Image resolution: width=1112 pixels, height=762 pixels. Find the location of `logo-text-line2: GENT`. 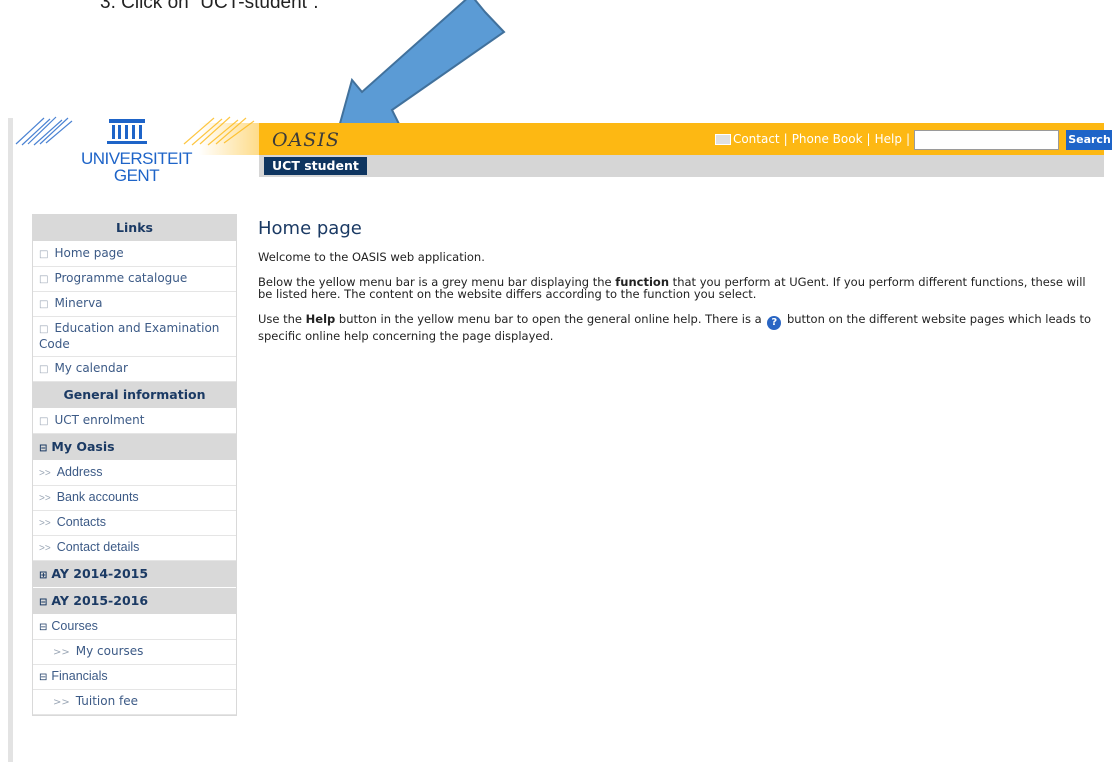

logo-text-line2: GENT is located at coordinates (136, 175).